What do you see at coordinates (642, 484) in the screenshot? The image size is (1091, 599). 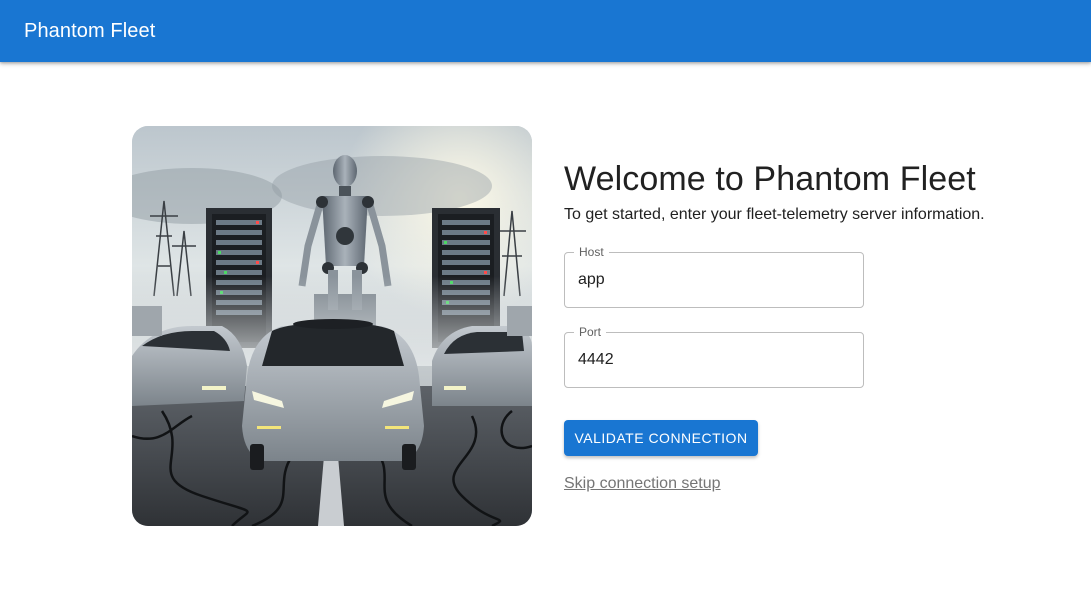 I see `skip-connection-setup-link: Skip connection setup` at bounding box center [642, 484].